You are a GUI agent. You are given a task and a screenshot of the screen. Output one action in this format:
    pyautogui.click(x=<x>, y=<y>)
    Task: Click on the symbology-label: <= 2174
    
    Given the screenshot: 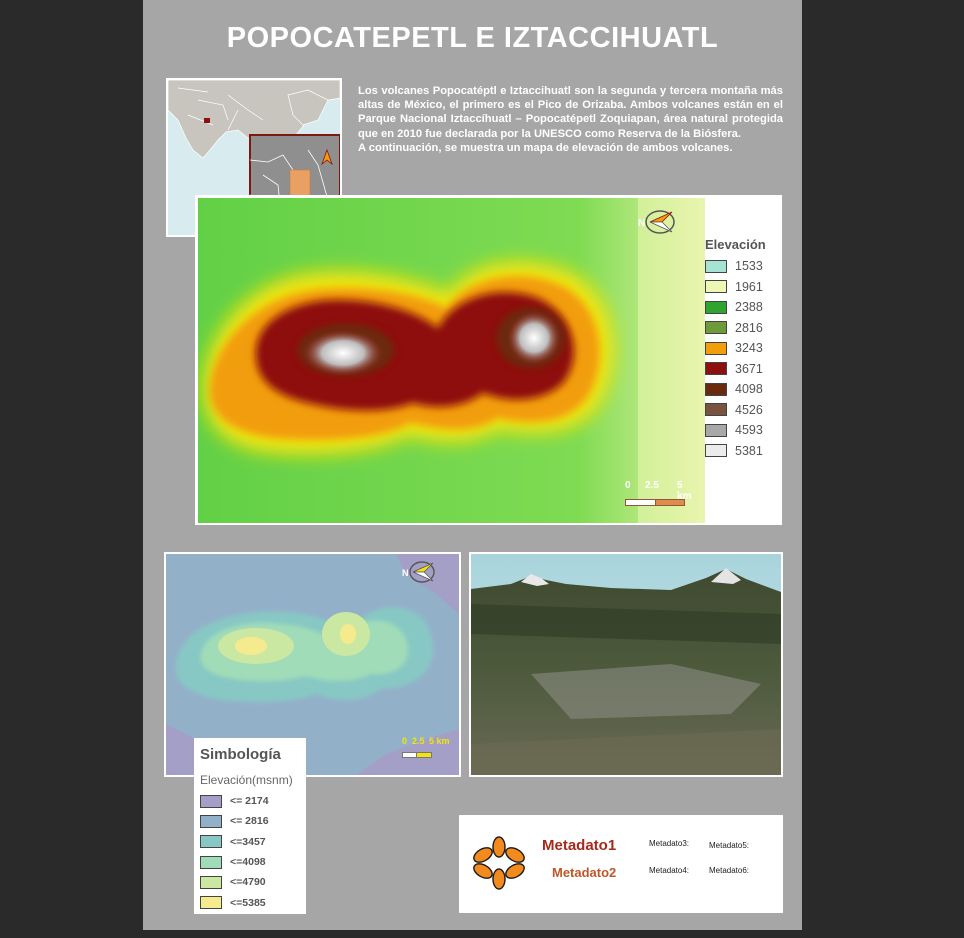 What is the action you would take?
    pyautogui.click(x=249, y=801)
    